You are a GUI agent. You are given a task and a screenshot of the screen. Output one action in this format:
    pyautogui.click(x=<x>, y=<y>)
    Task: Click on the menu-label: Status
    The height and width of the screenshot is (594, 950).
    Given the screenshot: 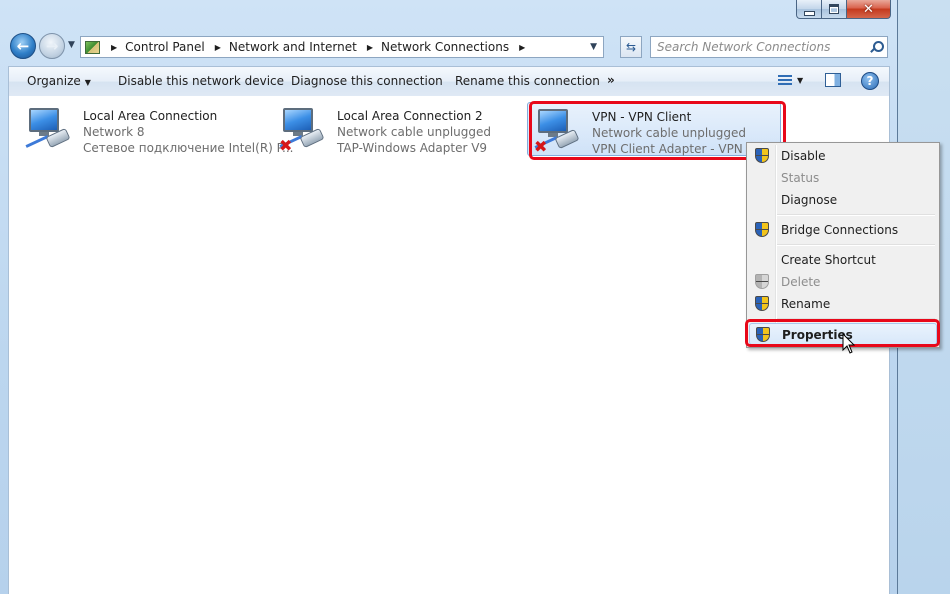 What is the action you would take?
    pyautogui.click(x=800, y=178)
    